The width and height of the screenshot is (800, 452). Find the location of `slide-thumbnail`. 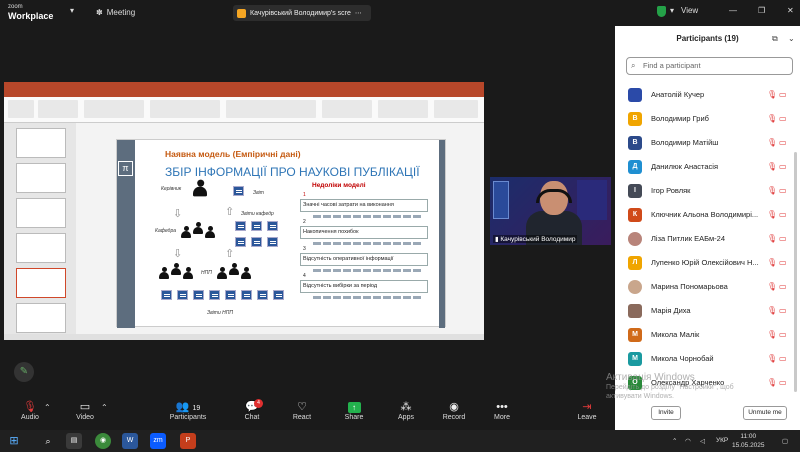

slide-thumbnail is located at coordinates (41, 213).